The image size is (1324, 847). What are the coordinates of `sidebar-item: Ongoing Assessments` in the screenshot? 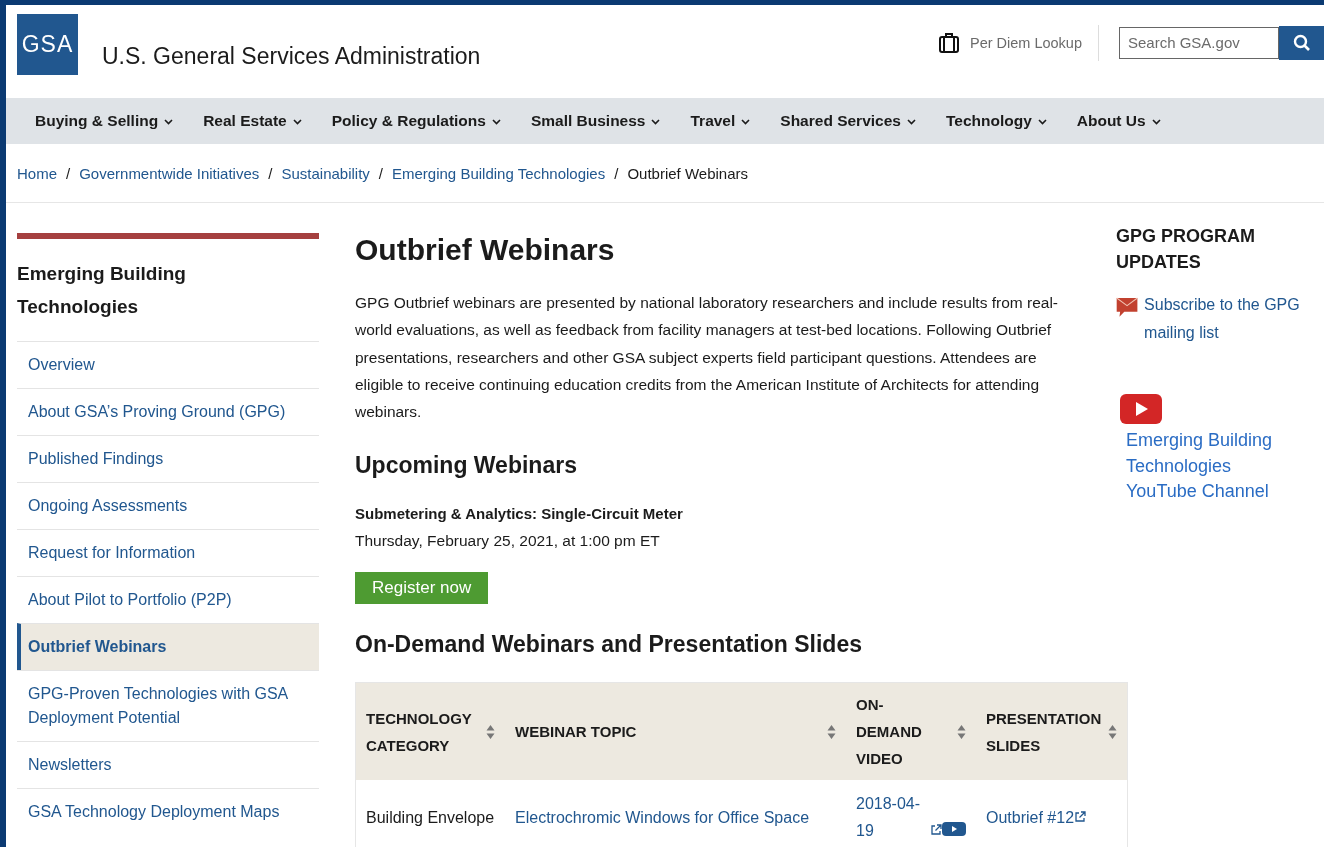 It's located at (168, 505).